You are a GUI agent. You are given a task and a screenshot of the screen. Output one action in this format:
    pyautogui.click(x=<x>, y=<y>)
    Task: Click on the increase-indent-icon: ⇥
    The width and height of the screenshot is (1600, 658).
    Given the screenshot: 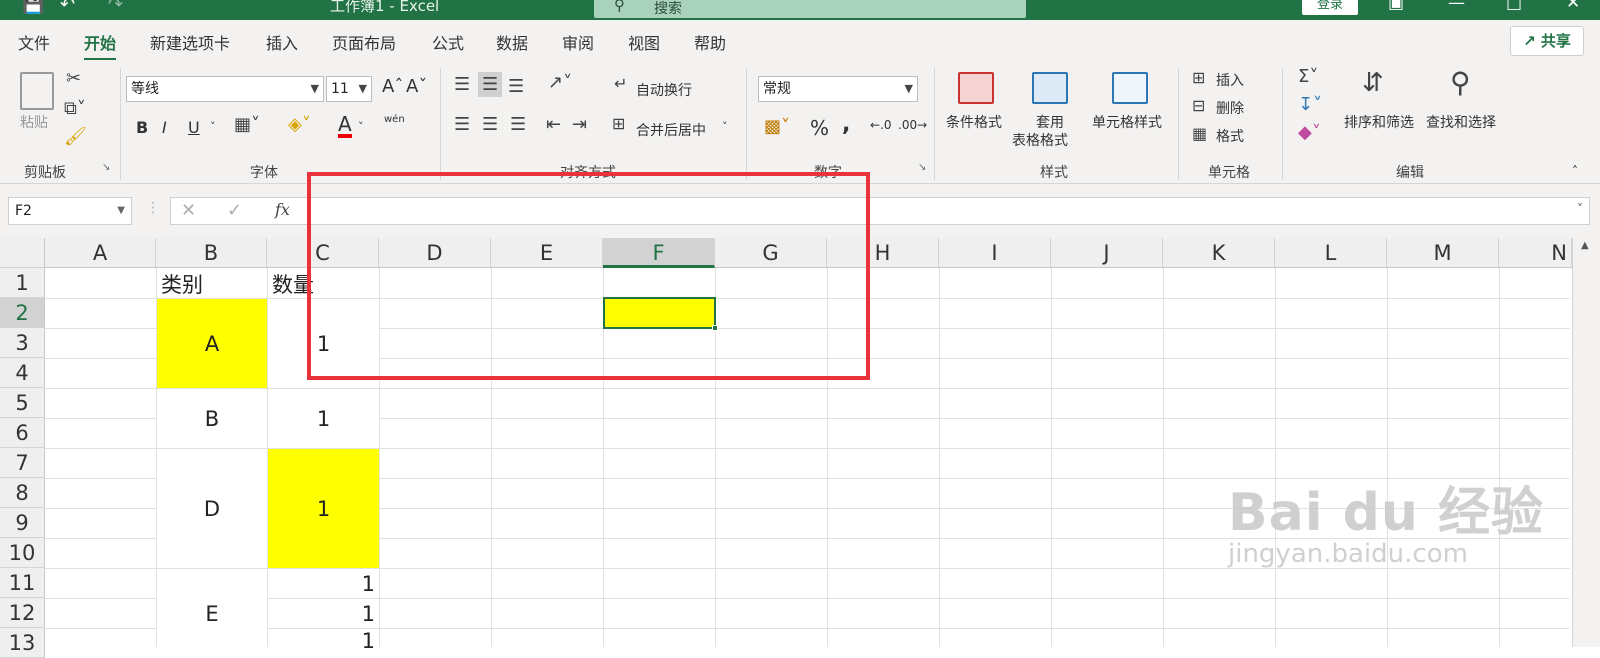 What is the action you would take?
    pyautogui.click(x=579, y=124)
    